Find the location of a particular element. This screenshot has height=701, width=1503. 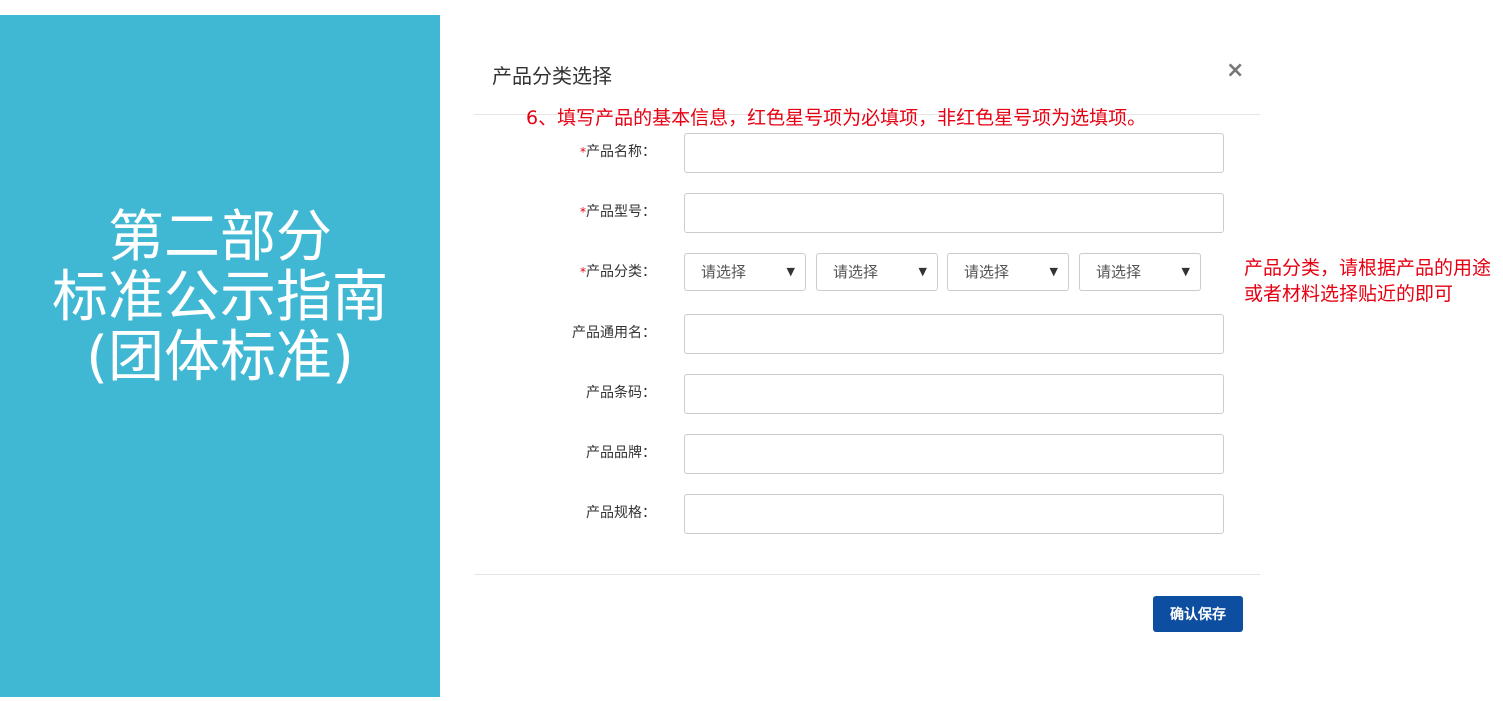

product-category-label: *产品分类： is located at coordinates (618, 272).